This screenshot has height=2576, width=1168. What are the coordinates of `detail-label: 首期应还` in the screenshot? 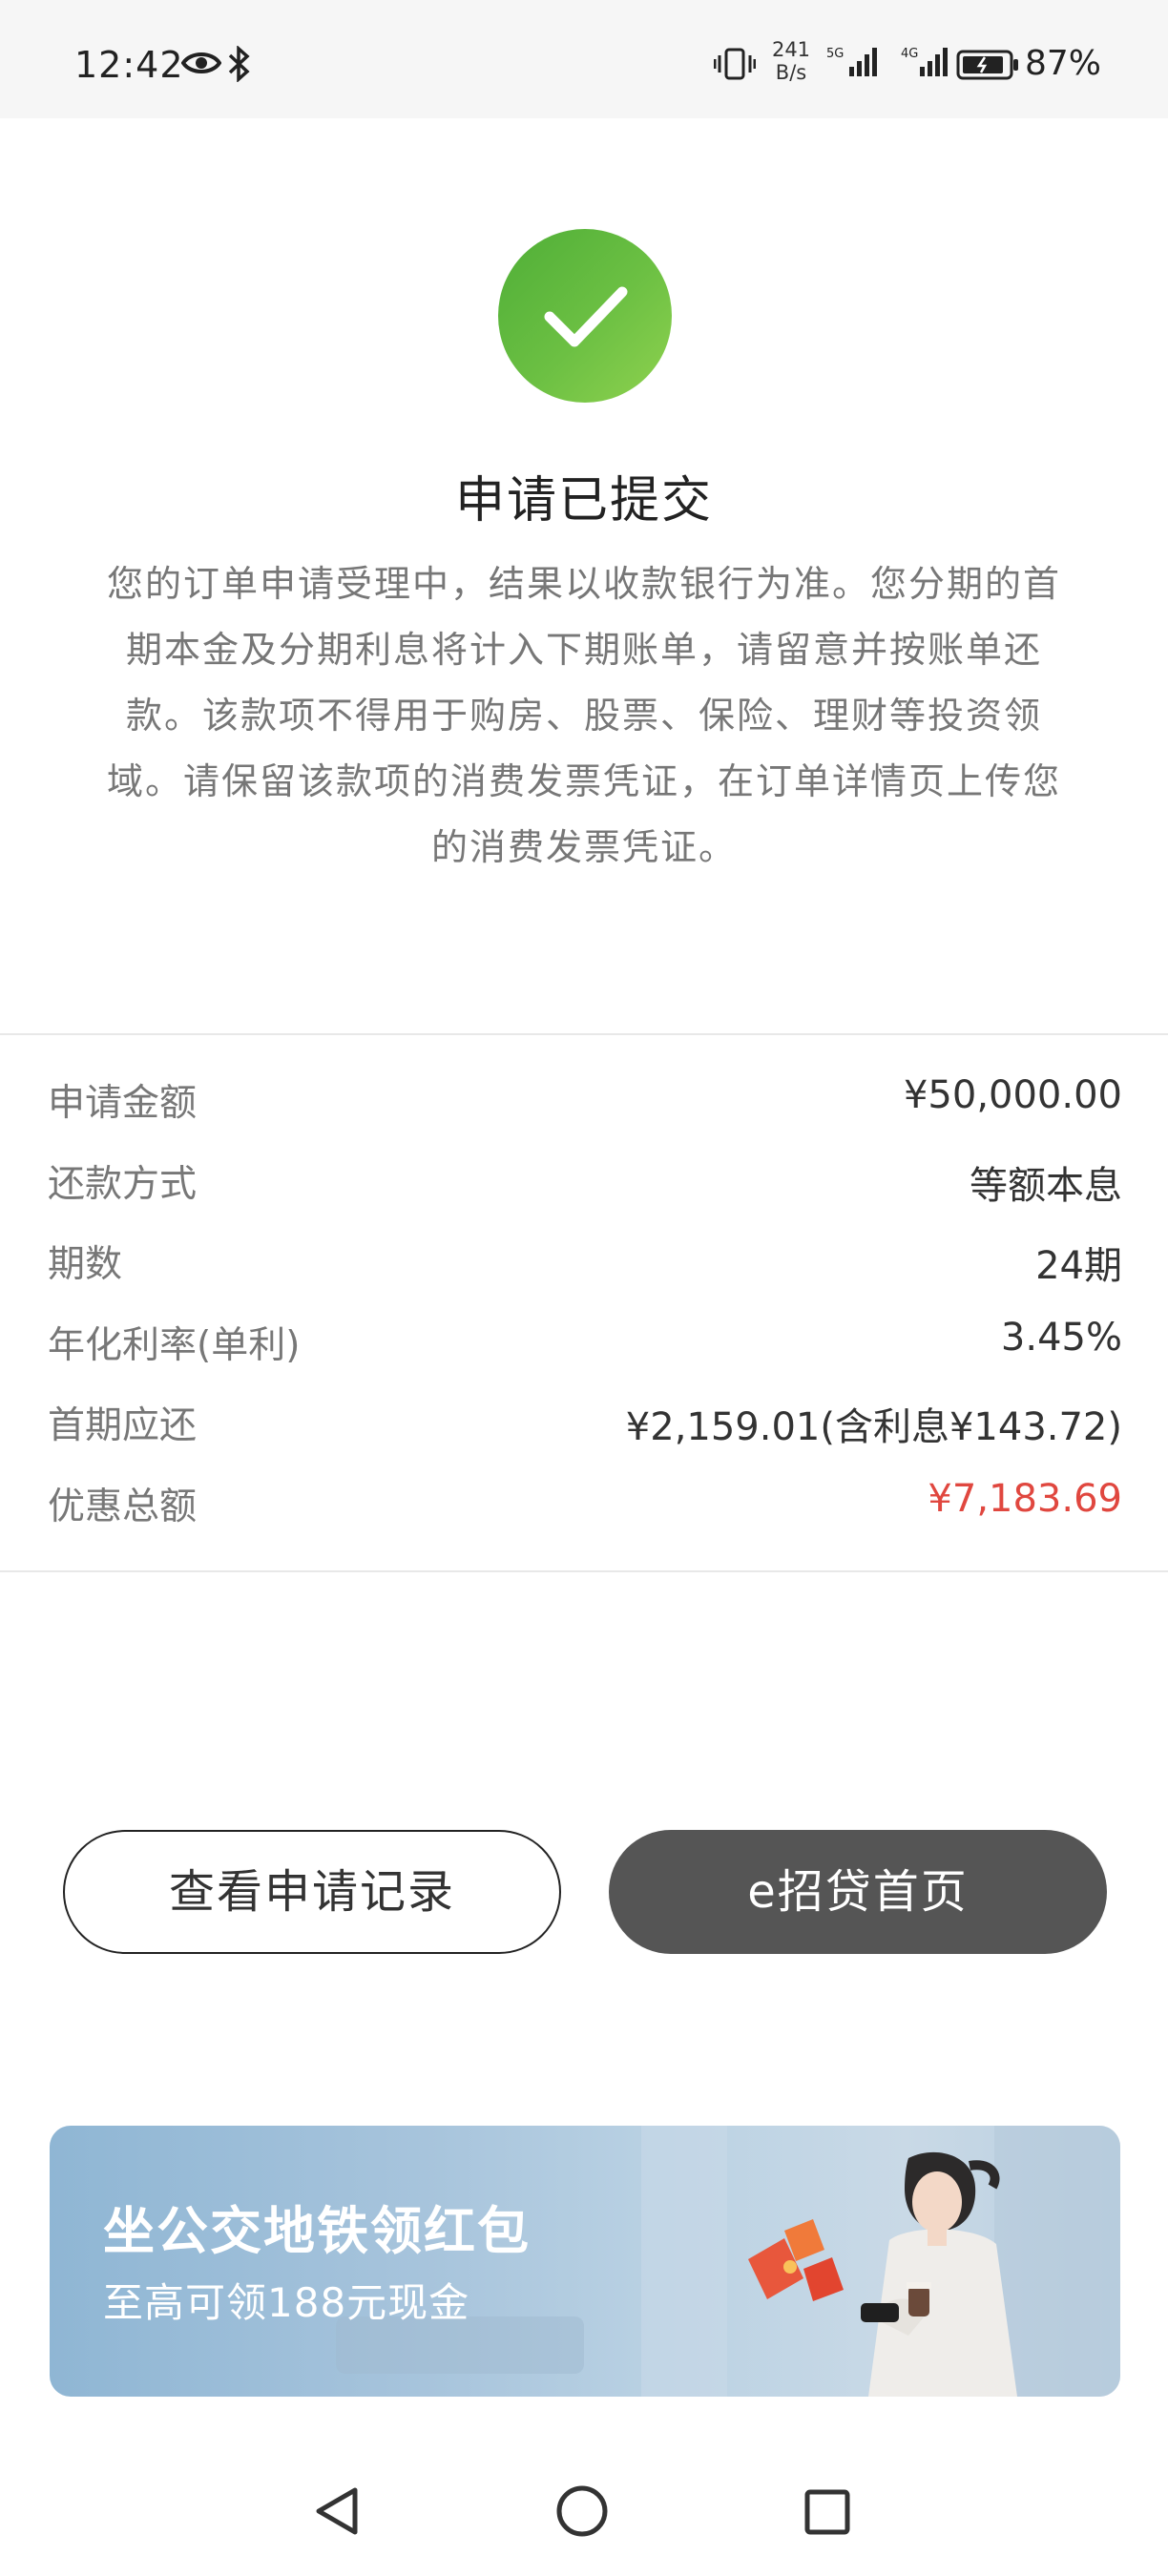 It's located at (123, 1425).